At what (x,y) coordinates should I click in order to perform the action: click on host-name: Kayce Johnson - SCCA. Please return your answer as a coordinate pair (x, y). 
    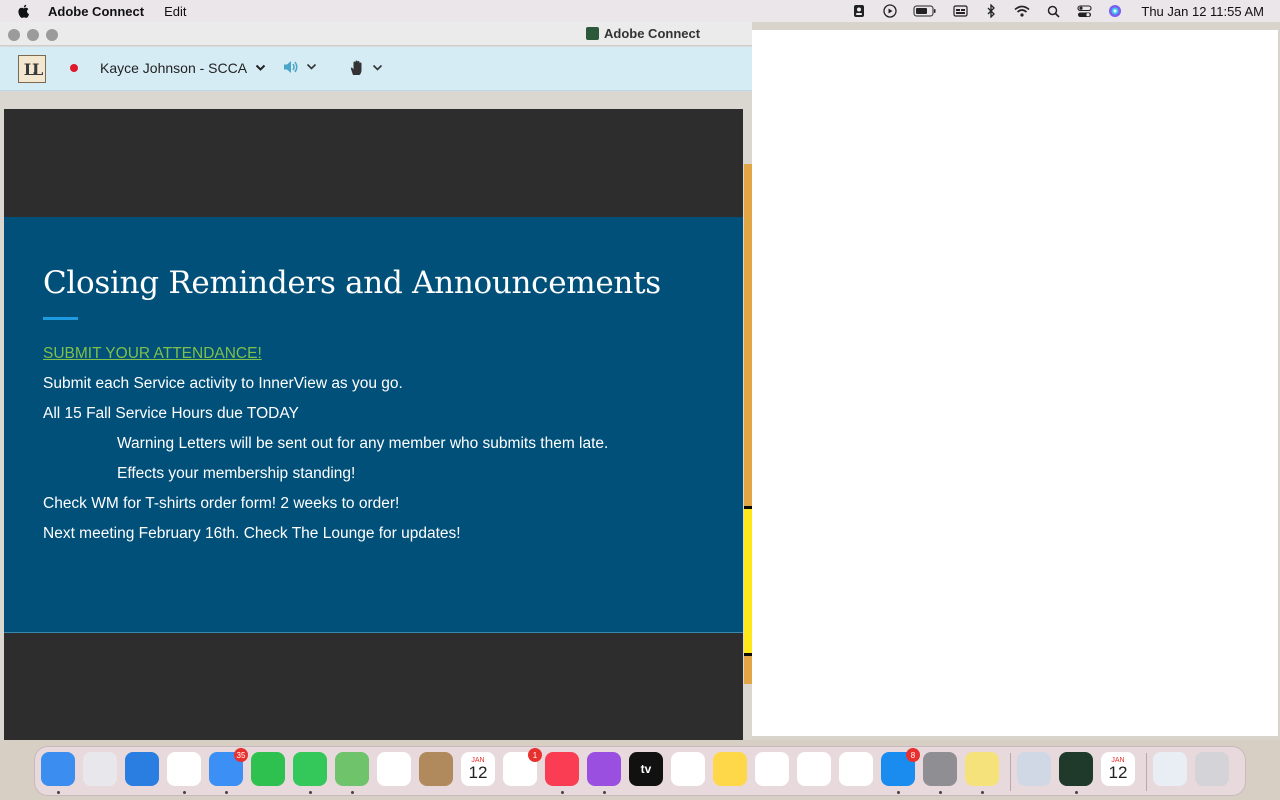
    Looking at the image, I should click on (174, 68).